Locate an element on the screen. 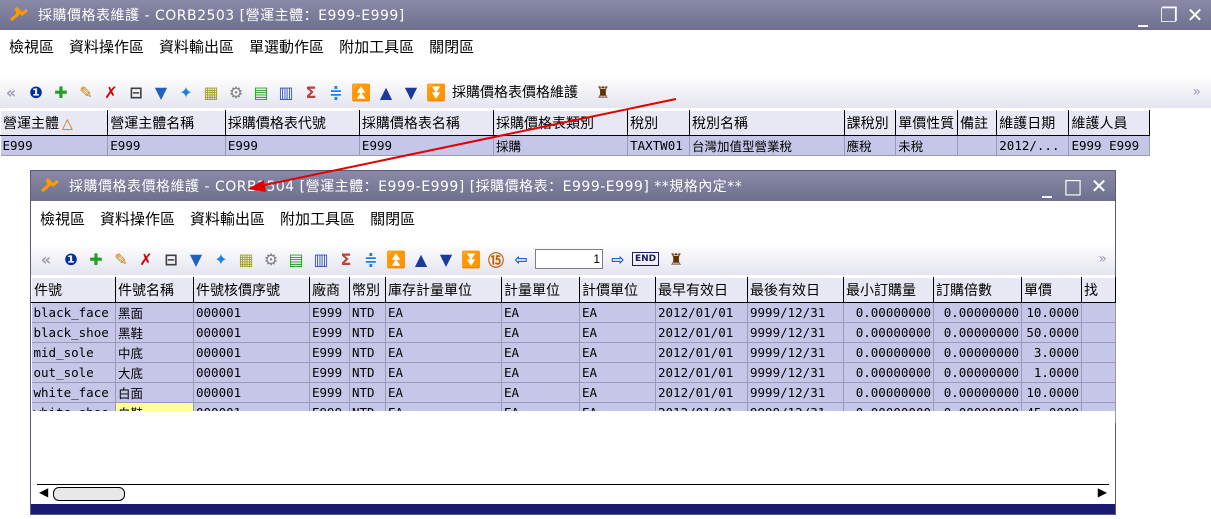 Image resolution: width=1211 pixels, height=519 pixels. delete-icon: ✗ is located at coordinates (146, 259).